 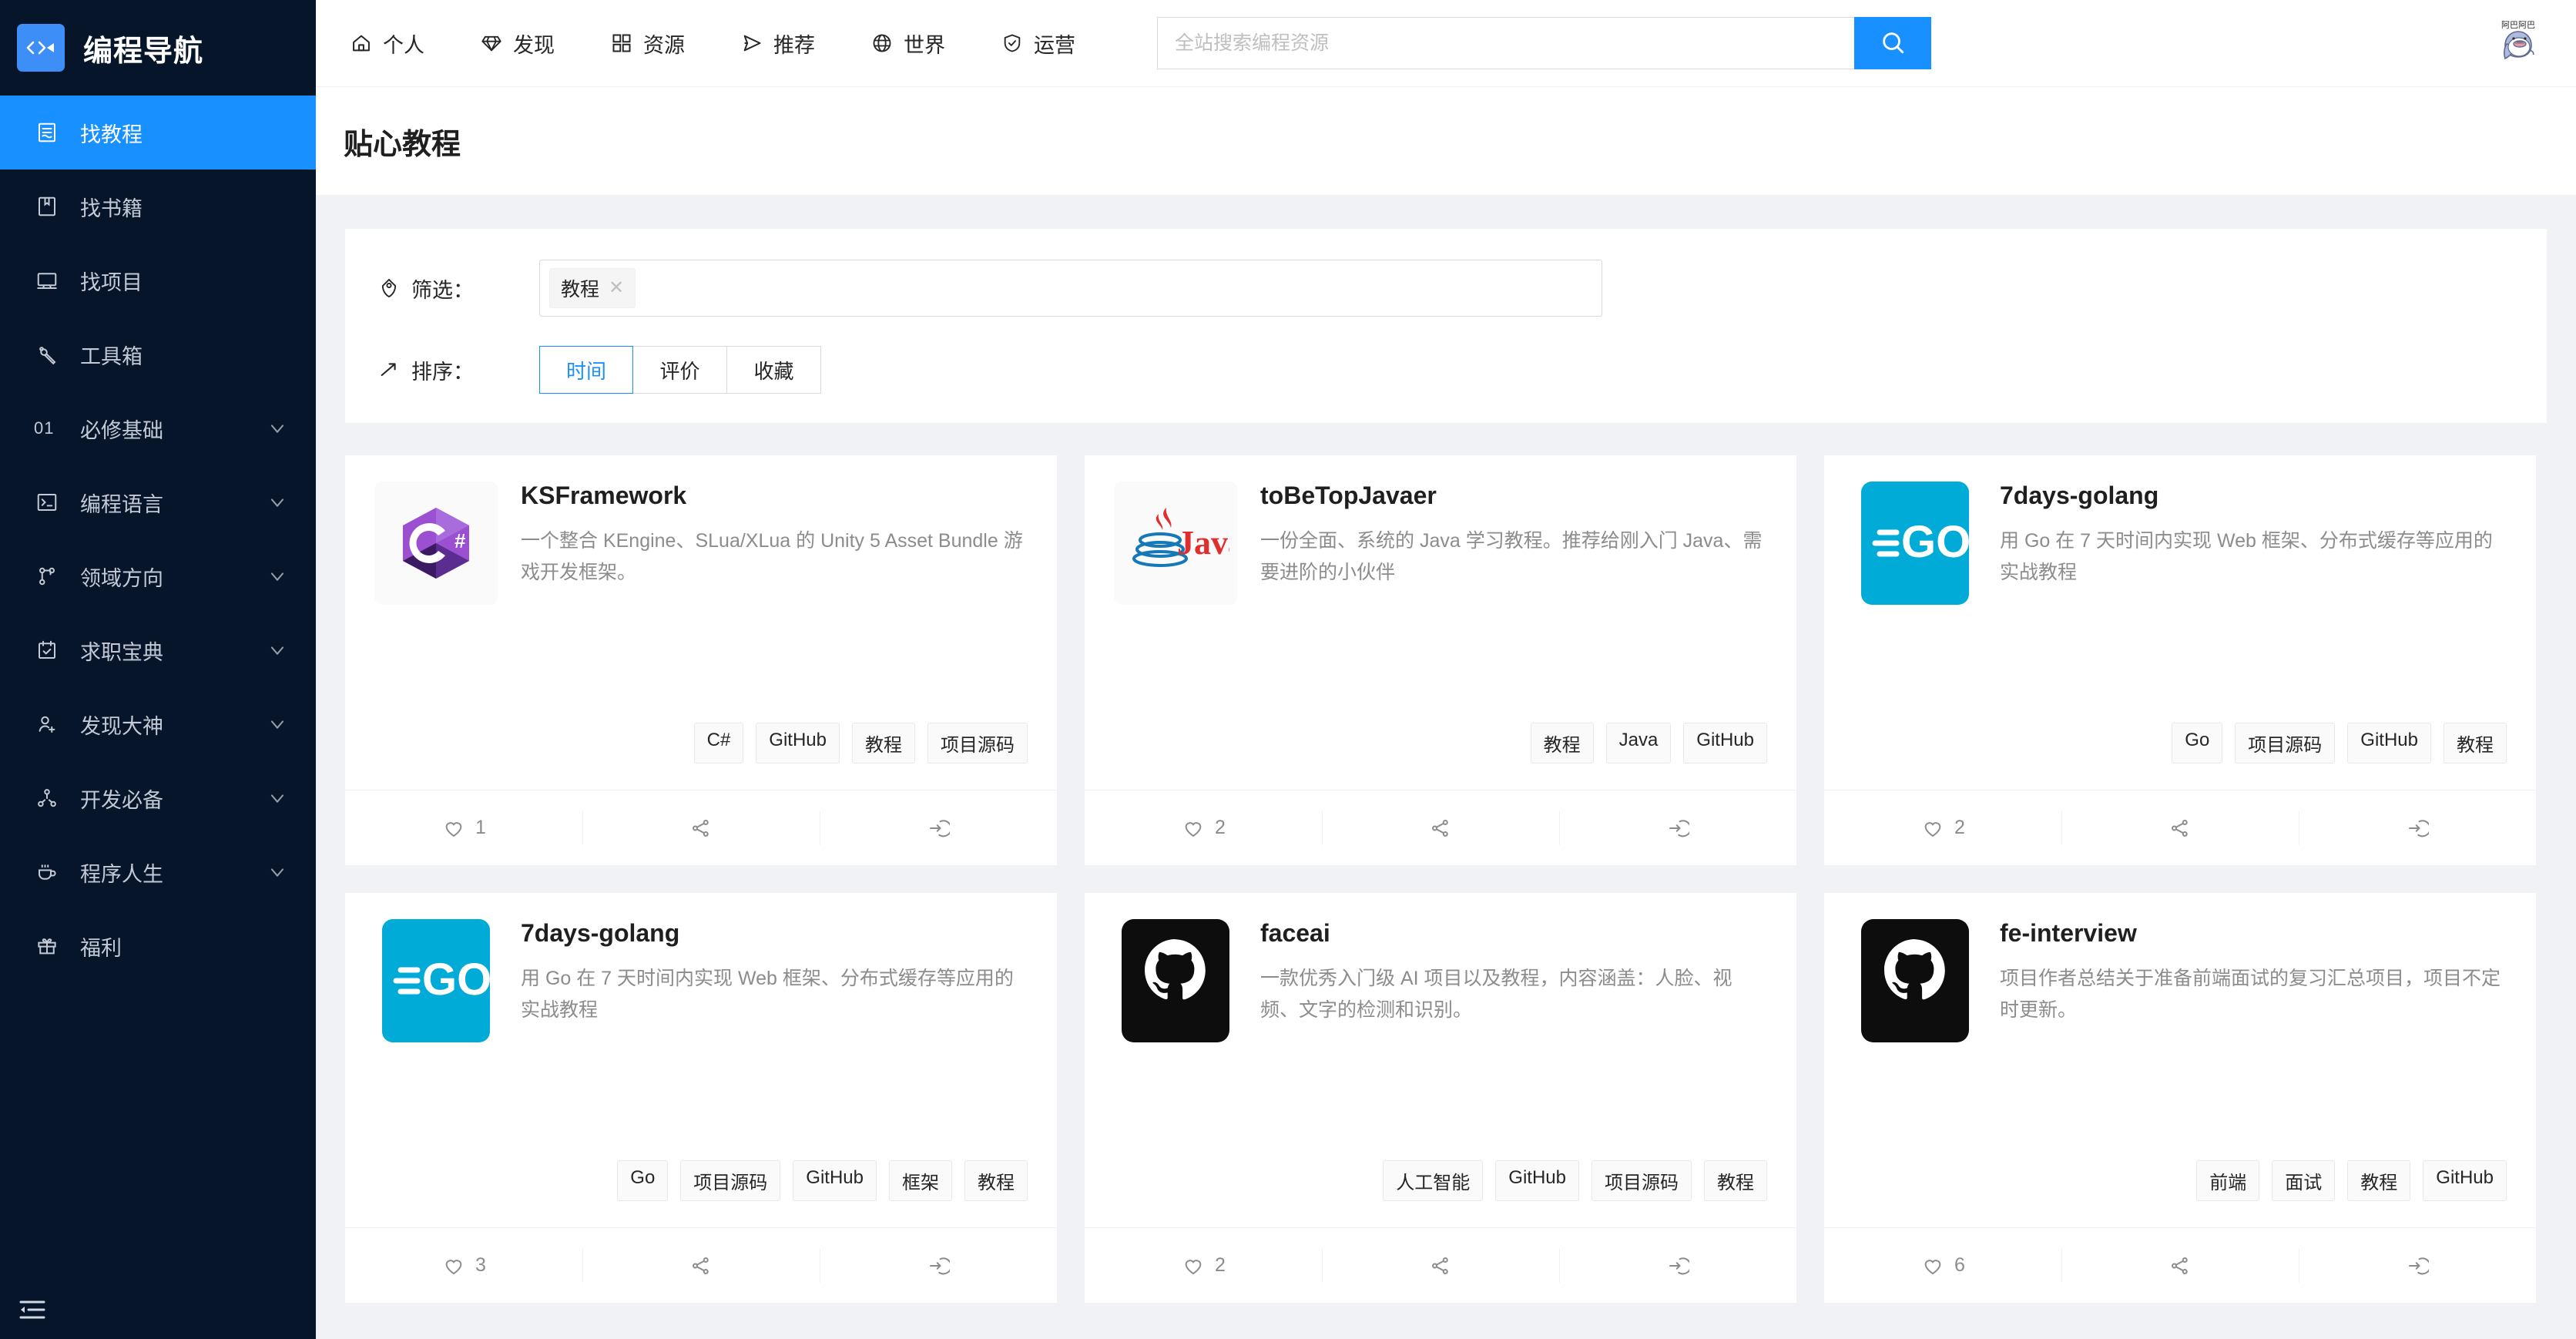 I want to click on brand-logo: 编程导航, so click(x=158, y=48).